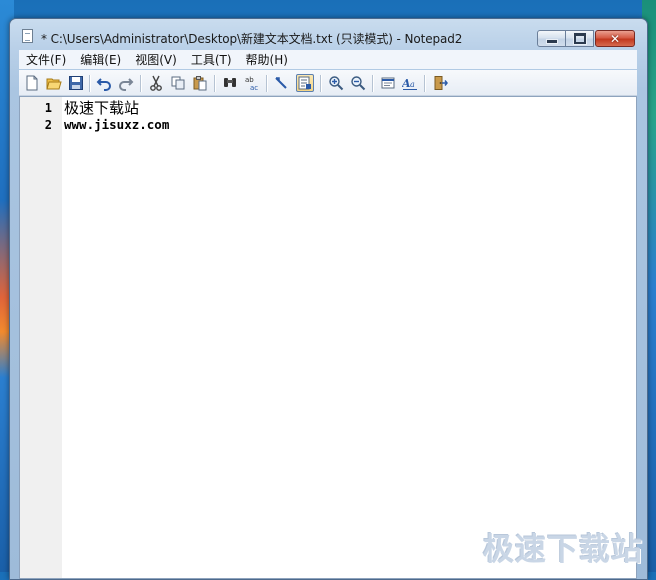 This screenshot has width=656, height=580. What do you see at coordinates (254, 87) in the screenshot?
I see `svg-text: ac` at bounding box center [254, 87].